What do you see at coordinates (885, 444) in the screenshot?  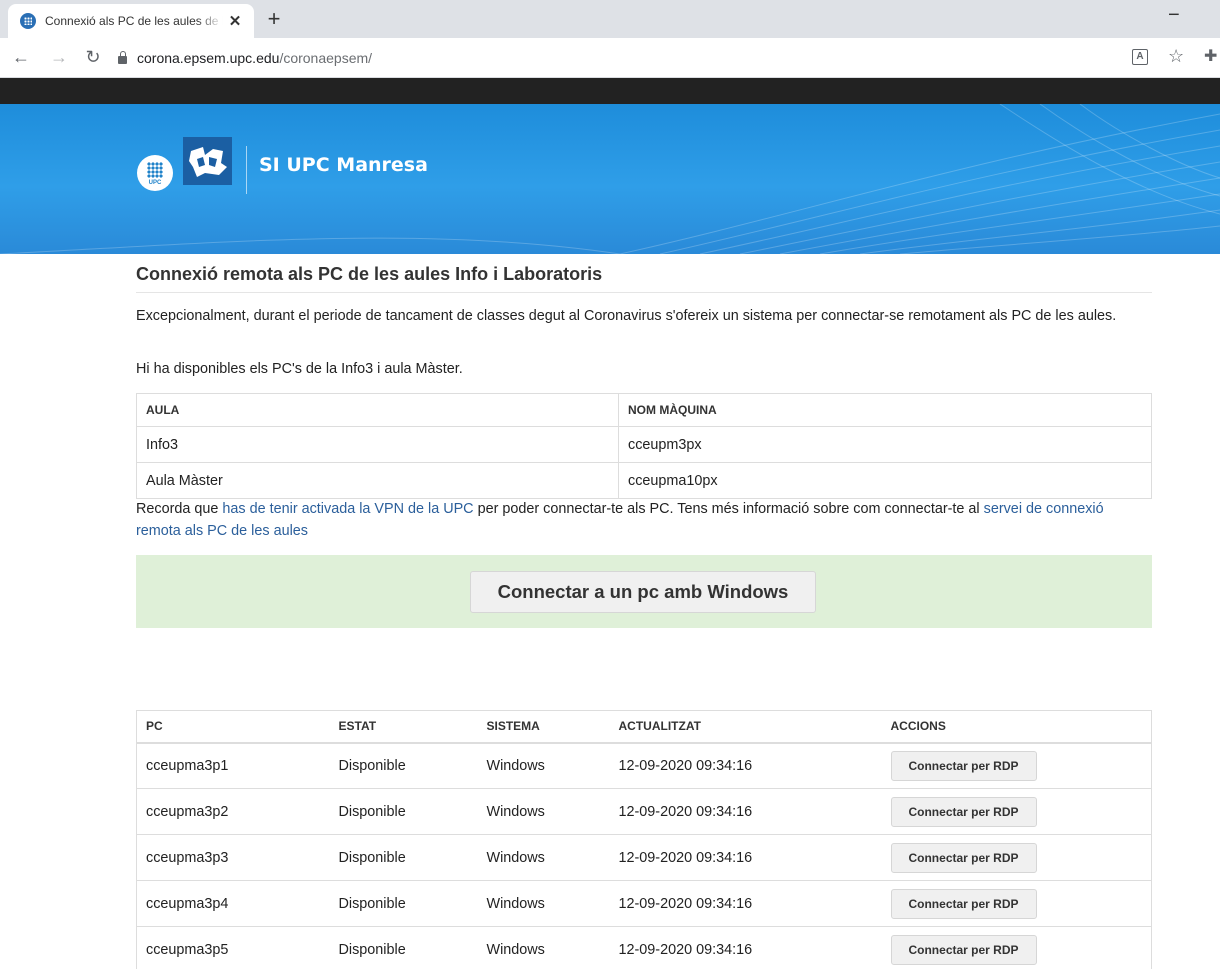 I see `machine-name: cceupm3px` at bounding box center [885, 444].